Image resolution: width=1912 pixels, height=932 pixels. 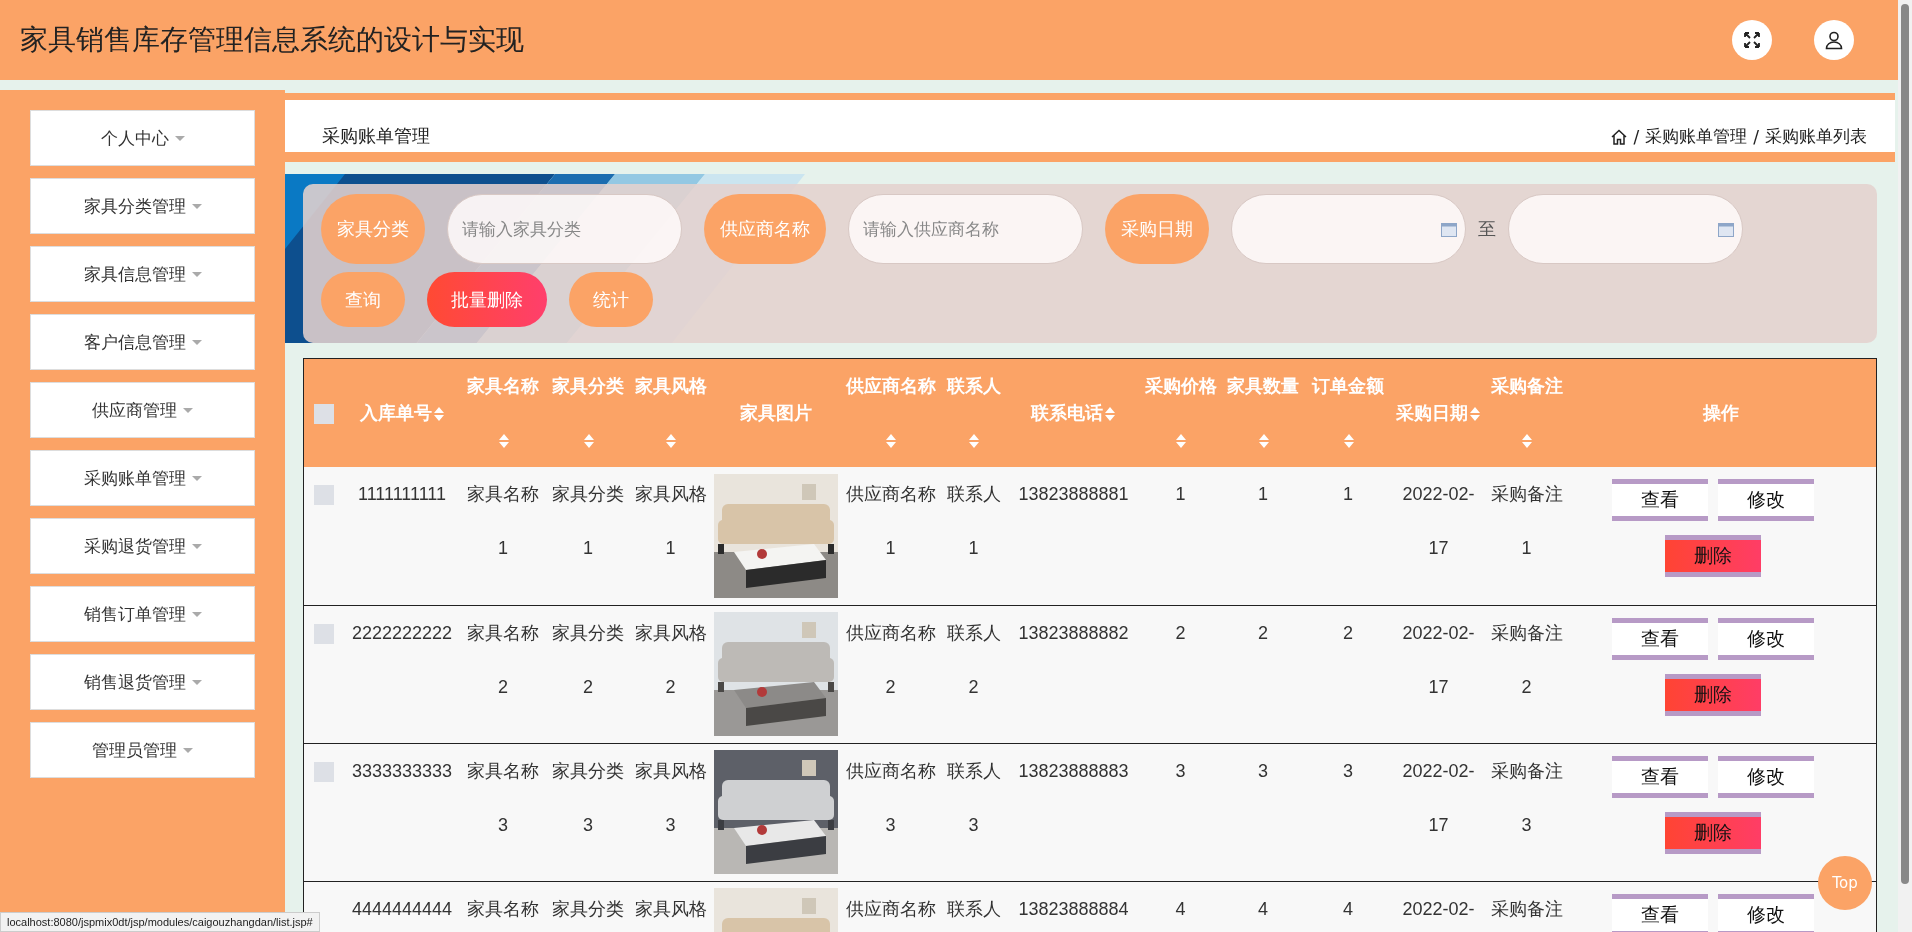 I want to click on app-title: 家具销售库存管理信息系统的设计与实现, so click(x=272, y=40).